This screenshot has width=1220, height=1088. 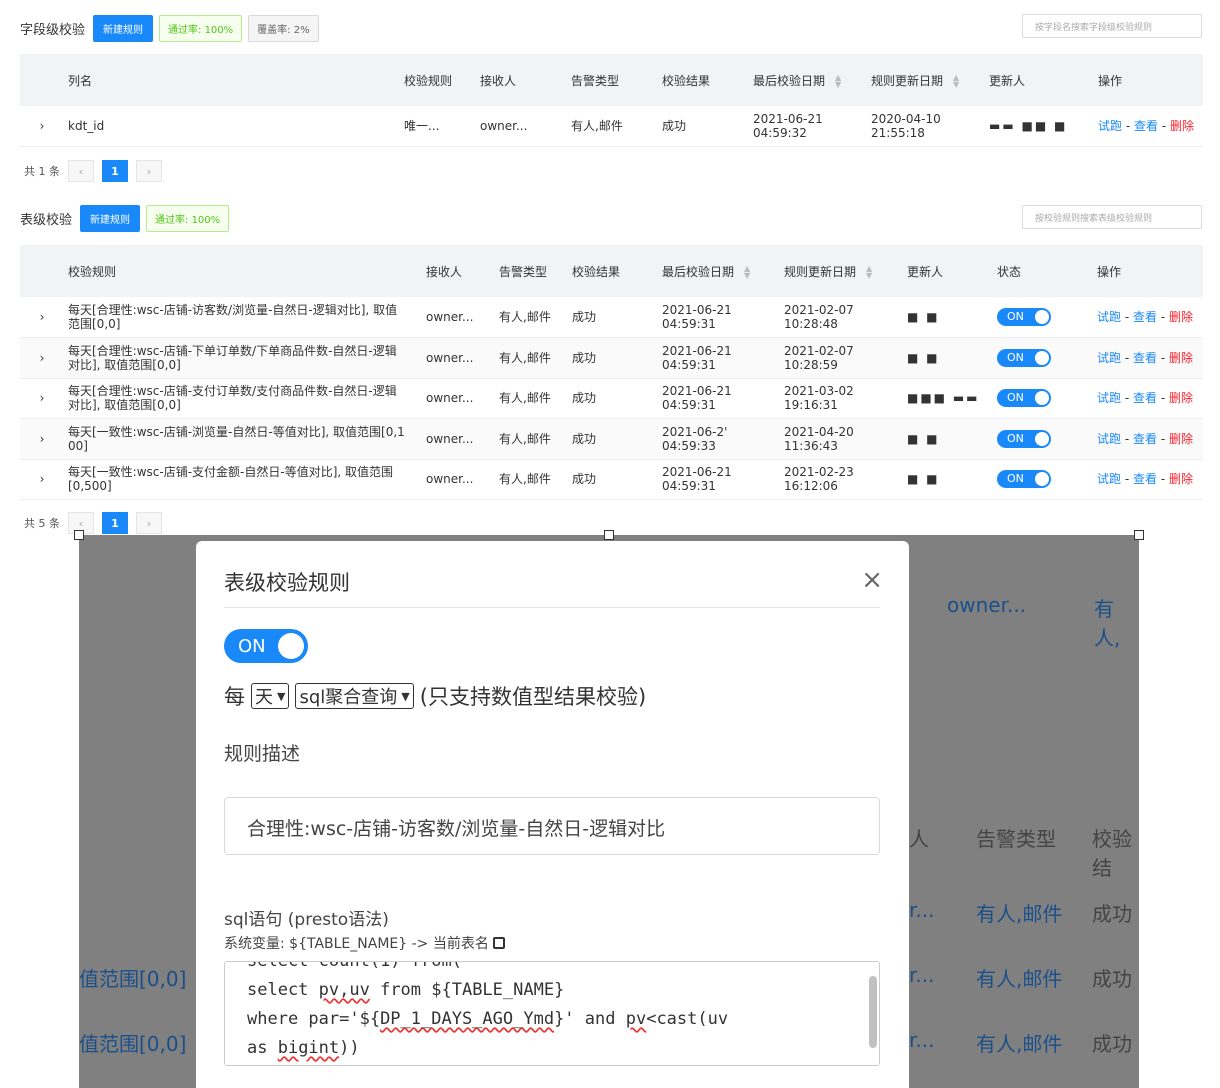 I want to click on last-check-cell: 2021-06-21 04:59:32, so click(x=808, y=126).